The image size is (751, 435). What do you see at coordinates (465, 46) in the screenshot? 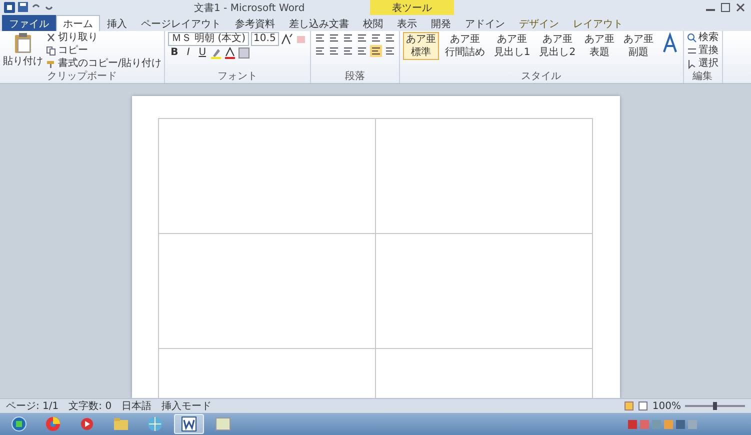
I see `style-tile: あア亜 行間詰め` at bounding box center [465, 46].